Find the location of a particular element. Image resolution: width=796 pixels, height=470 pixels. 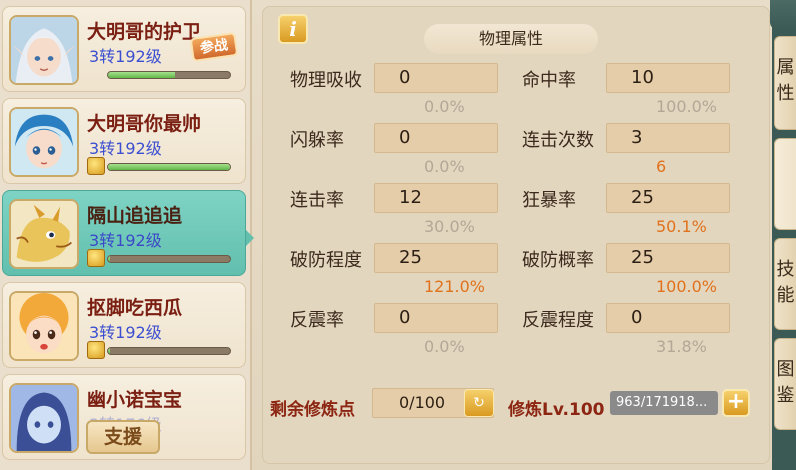

support-button: 支援 is located at coordinates (123, 437).